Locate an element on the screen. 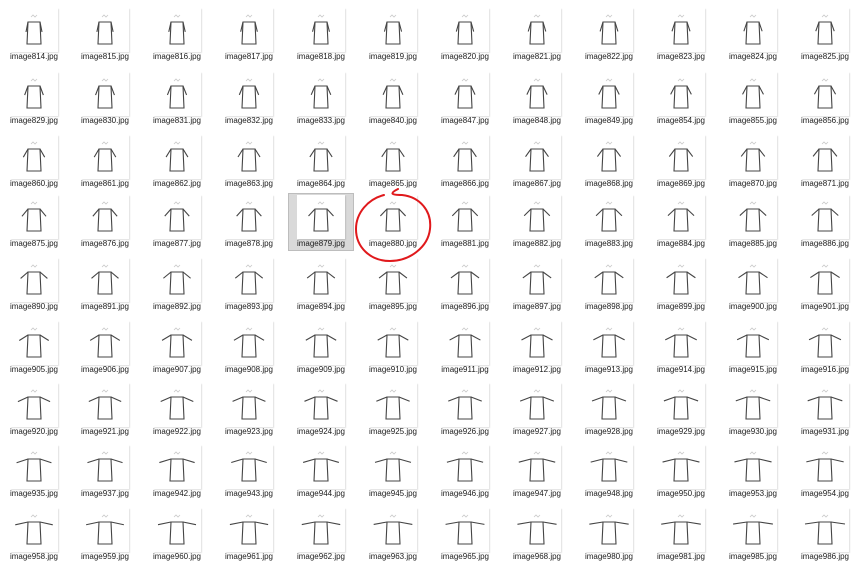 The width and height of the screenshot is (858, 564). file-tile: image928.jpg is located at coordinates (609, 410).